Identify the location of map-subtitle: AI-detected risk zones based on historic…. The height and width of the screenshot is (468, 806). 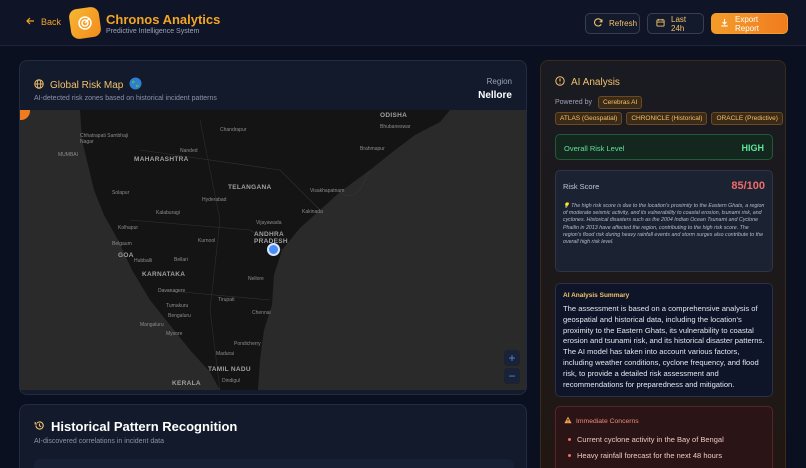
(125, 98).